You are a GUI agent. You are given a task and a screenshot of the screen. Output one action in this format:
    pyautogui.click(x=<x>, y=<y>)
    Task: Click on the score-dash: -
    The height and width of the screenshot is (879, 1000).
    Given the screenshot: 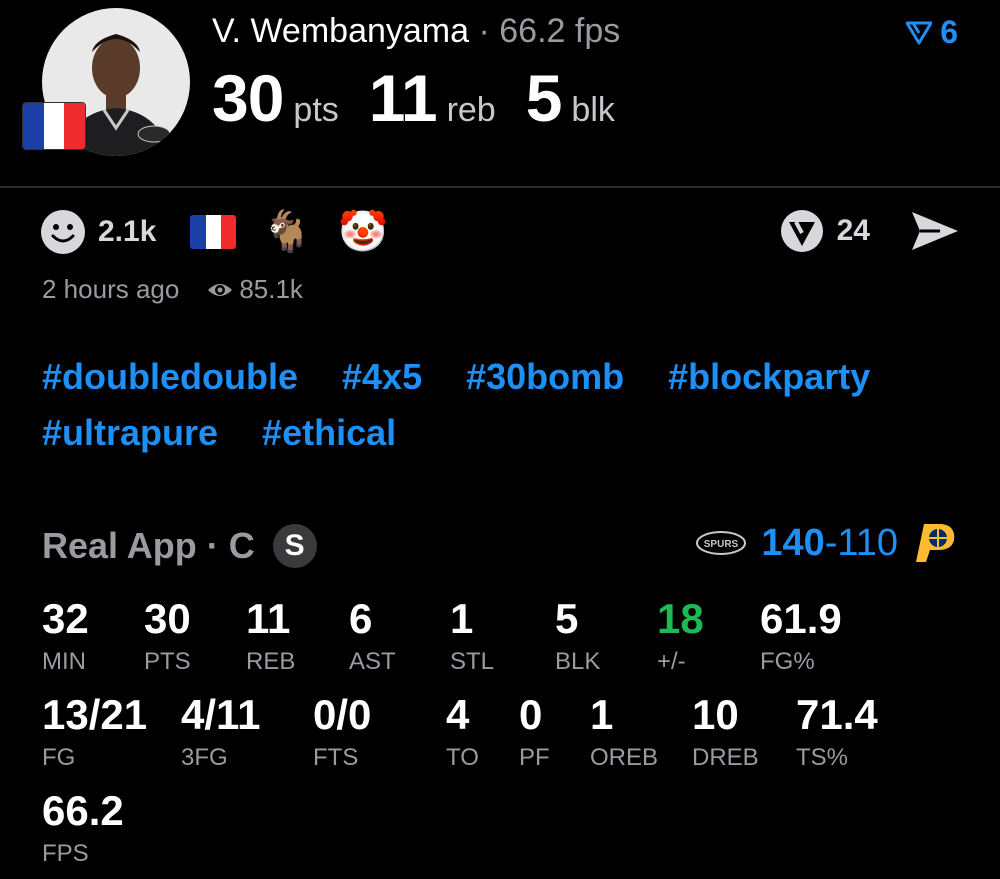 What is the action you would take?
    pyautogui.click(x=831, y=542)
    